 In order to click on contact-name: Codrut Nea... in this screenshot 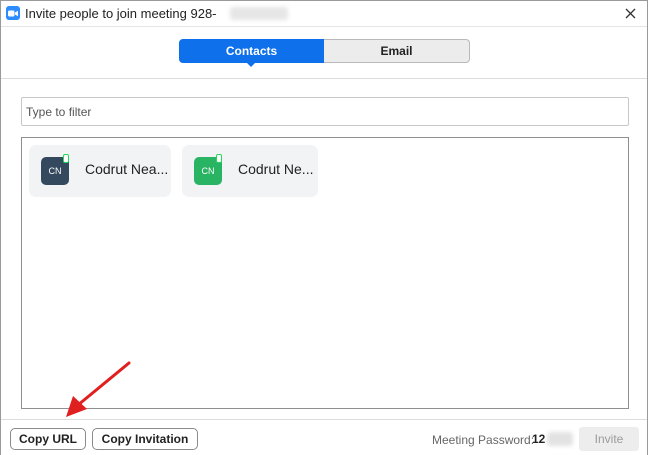, I will do `click(127, 169)`.